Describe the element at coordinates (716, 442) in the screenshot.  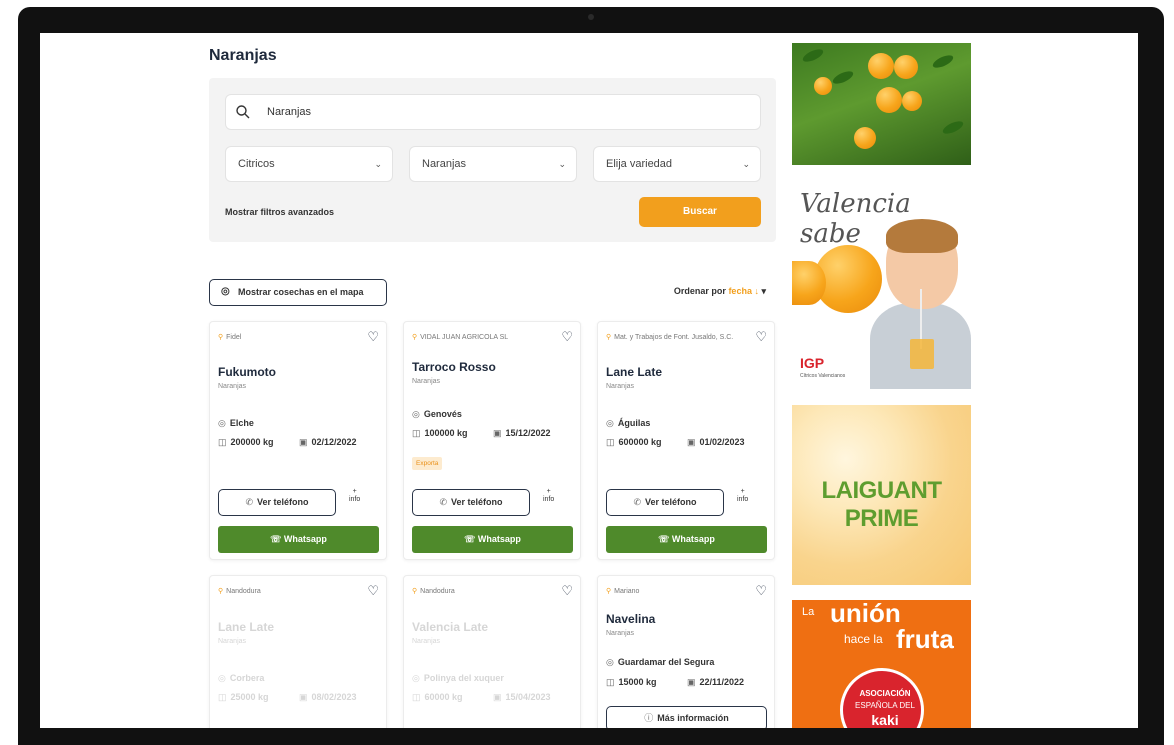
I see `card-date: ▣ 01/02/2023` at that location.